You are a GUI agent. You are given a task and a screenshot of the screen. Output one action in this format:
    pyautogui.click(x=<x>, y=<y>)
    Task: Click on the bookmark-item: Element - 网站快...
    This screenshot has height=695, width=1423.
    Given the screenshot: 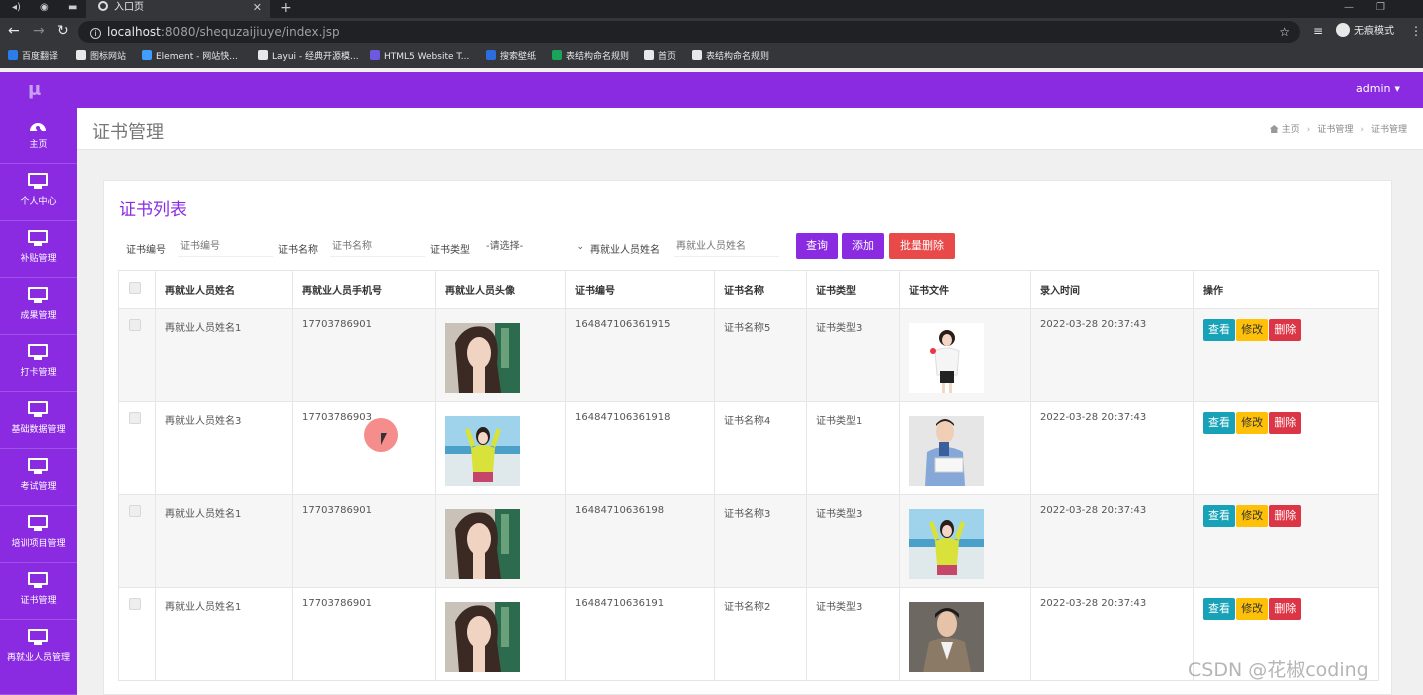 What is the action you would take?
    pyautogui.click(x=190, y=57)
    